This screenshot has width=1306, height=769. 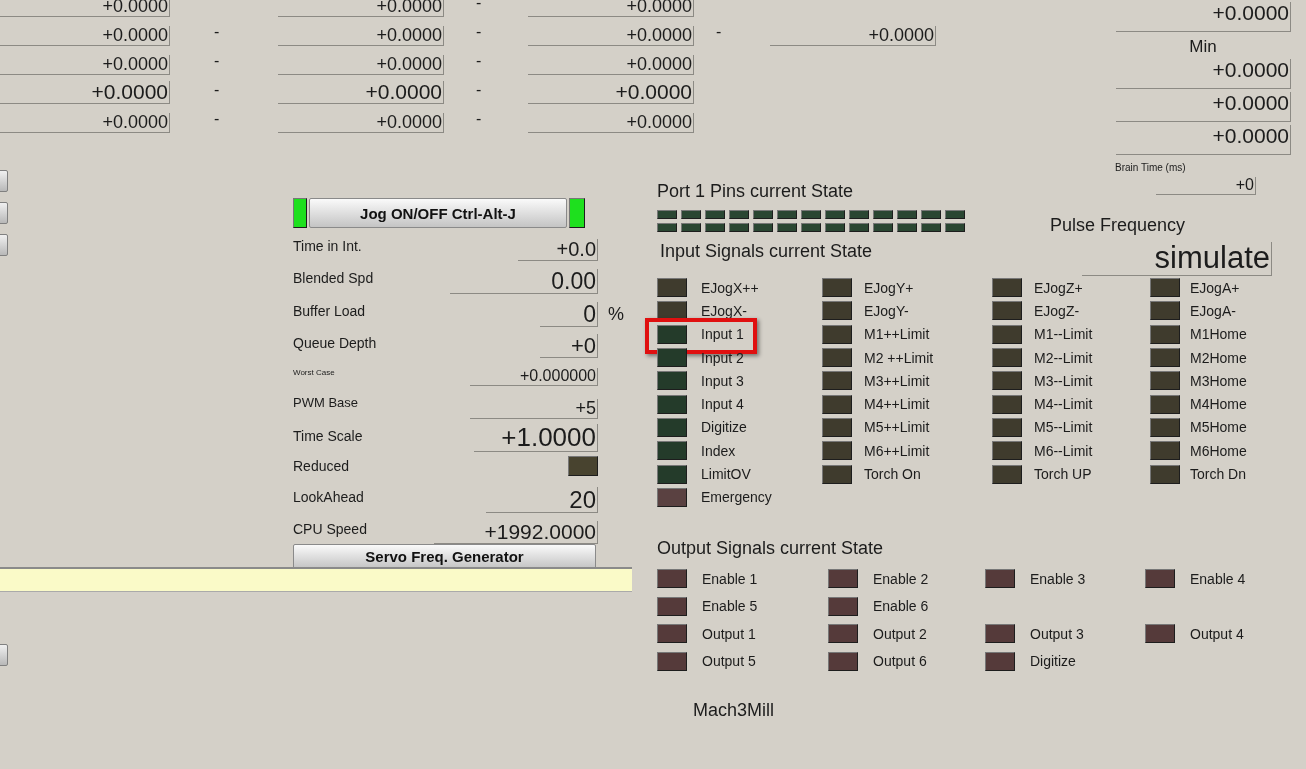 I want to click on signal-label: M2Home, so click(x=1218, y=357).